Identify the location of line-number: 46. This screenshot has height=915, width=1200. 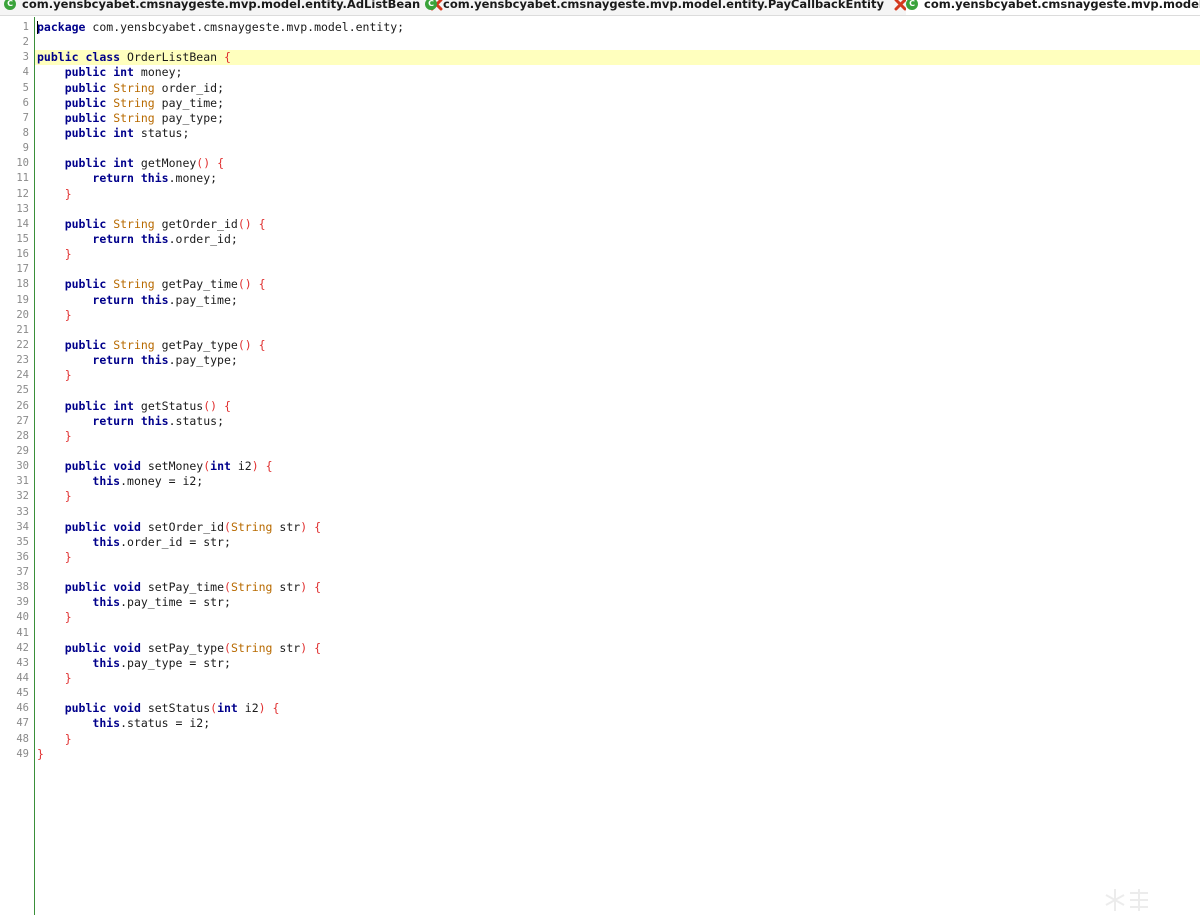
(22, 708).